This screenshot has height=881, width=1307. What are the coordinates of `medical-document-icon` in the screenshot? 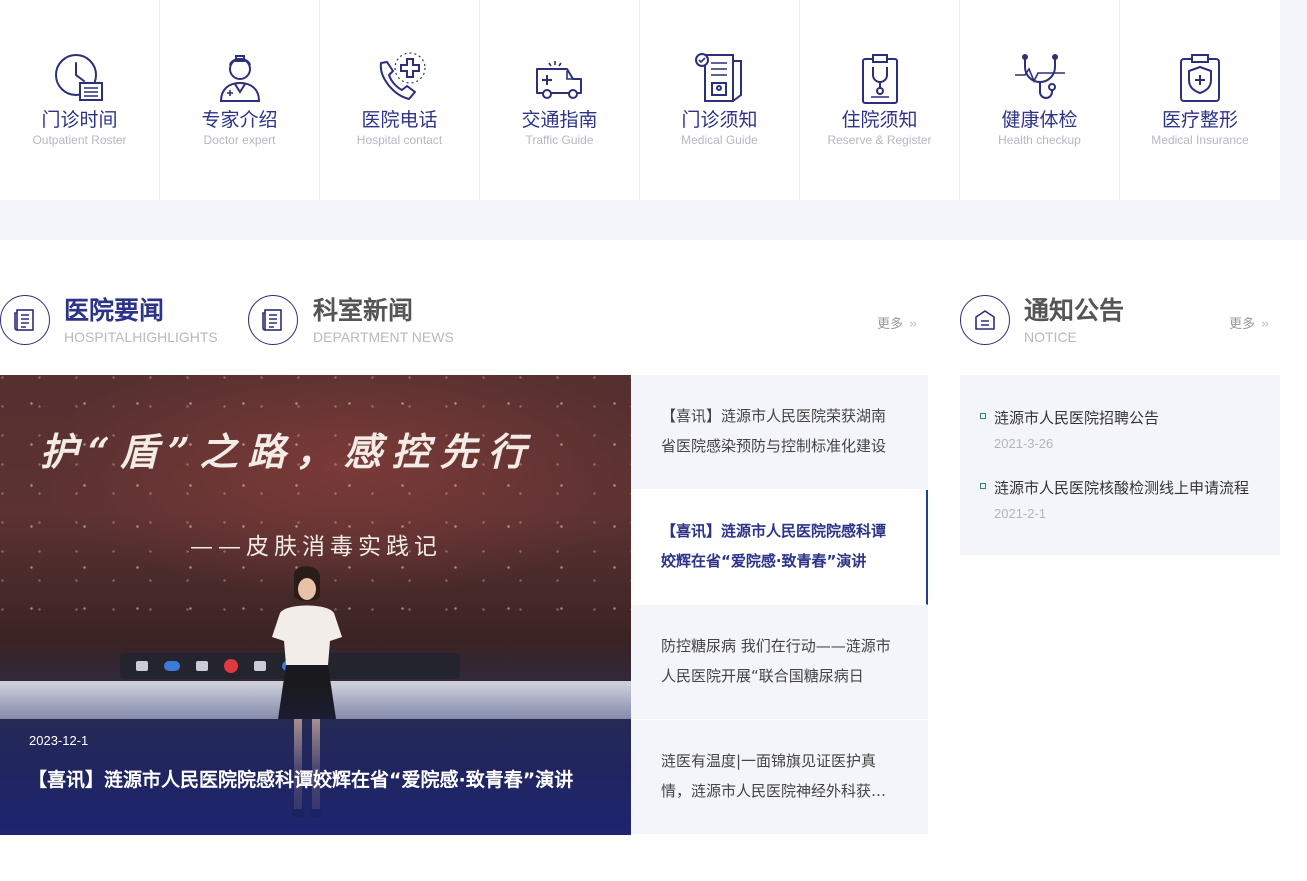 It's located at (720, 78).